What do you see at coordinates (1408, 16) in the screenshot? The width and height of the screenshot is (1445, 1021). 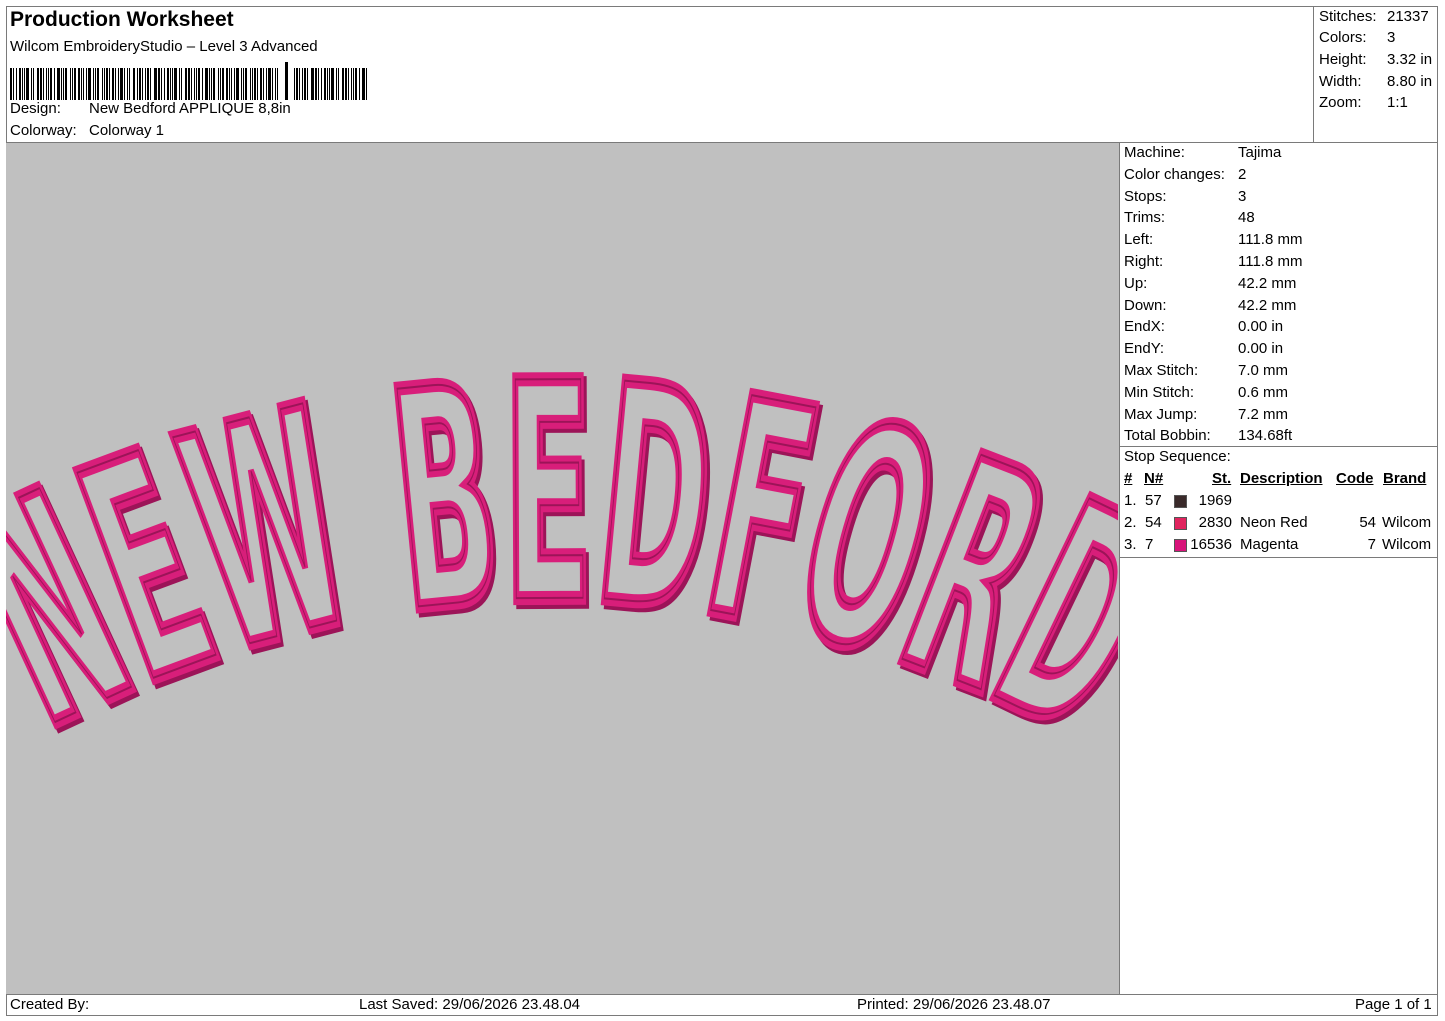 I see `stitches-value: 21337` at bounding box center [1408, 16].